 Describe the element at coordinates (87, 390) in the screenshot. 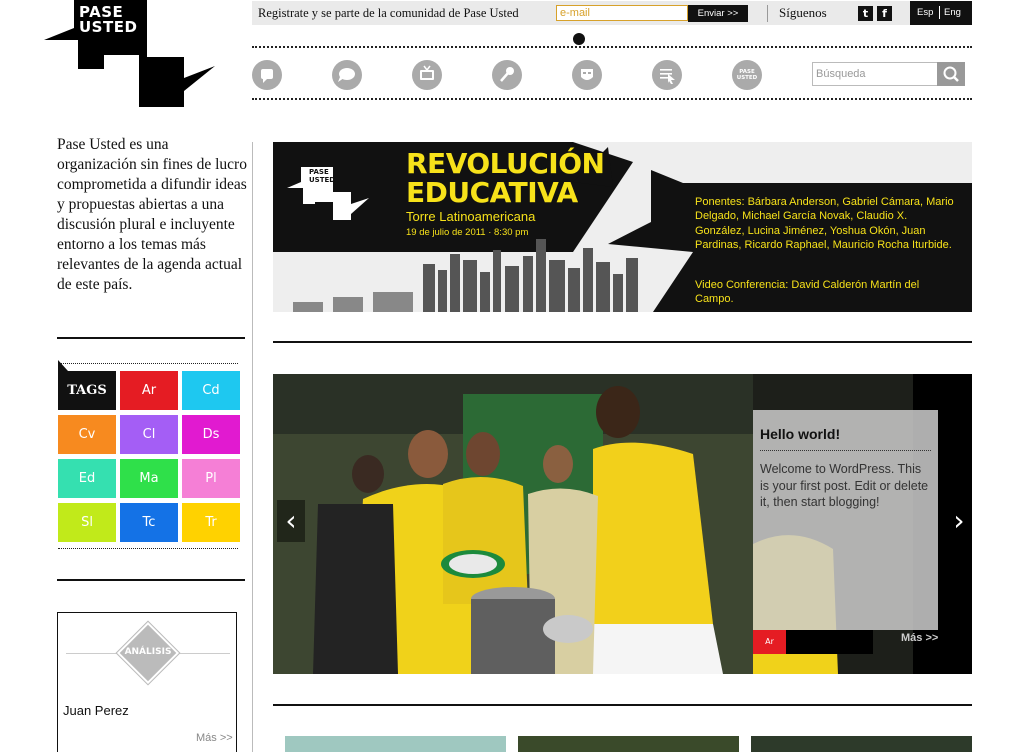

I see `tags-label: TAGS` at that location.